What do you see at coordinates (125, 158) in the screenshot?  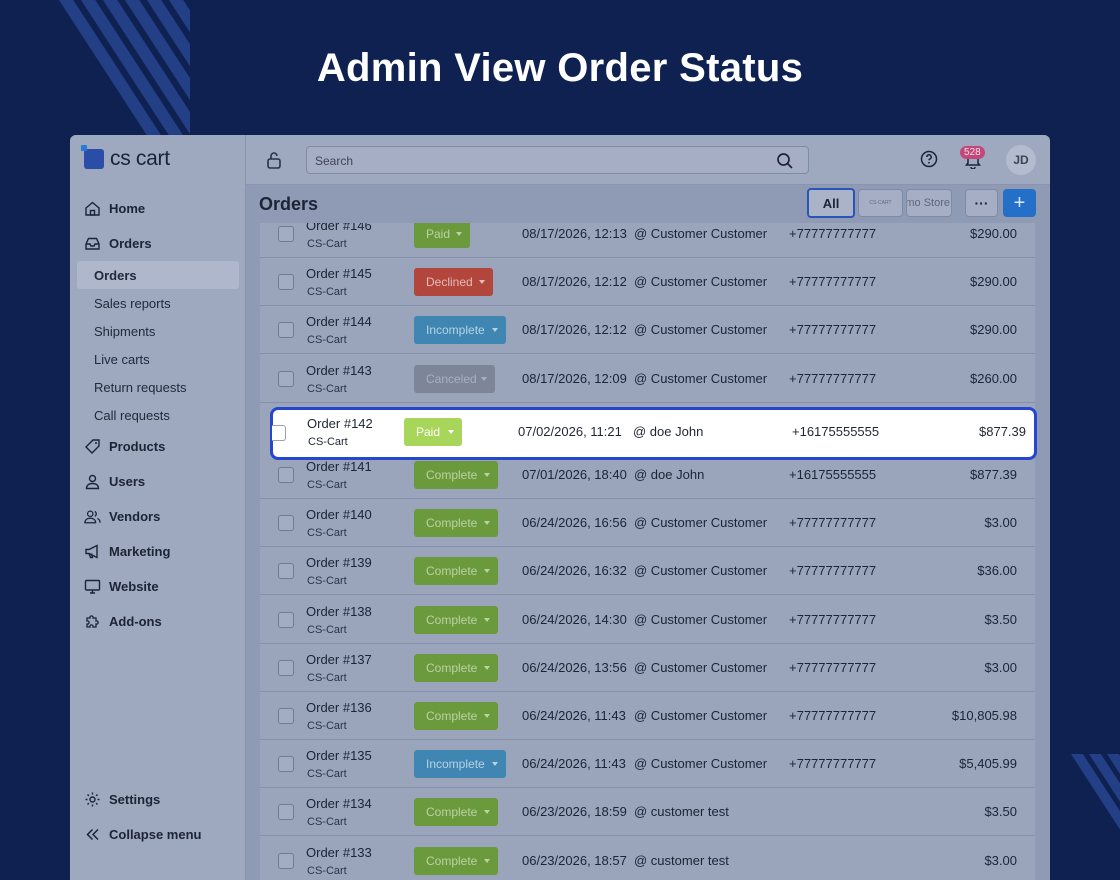 I see `cs-cart-logo: cs cart` at bounding box center [125, 158].